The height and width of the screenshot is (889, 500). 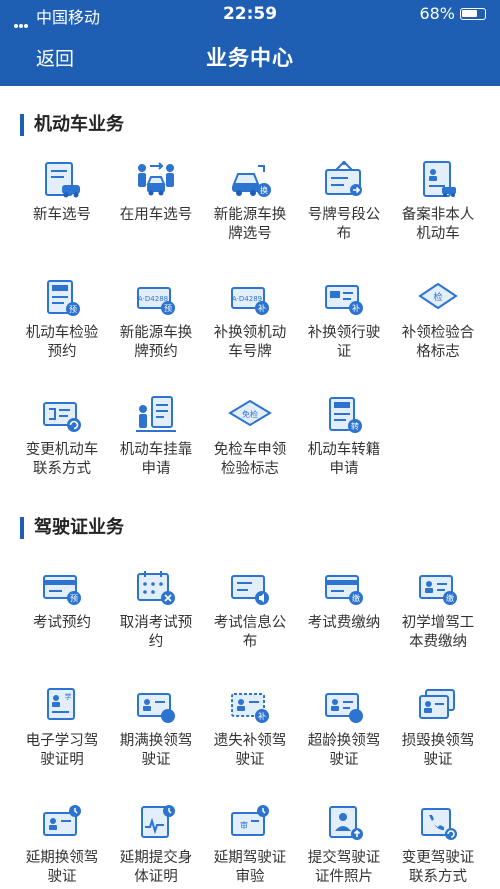 What do you see at coordinates (62, 845) in the screenshot?
I see `service-delay-renew: 延期换领驾 驶证` at bounding box center [62, 845].